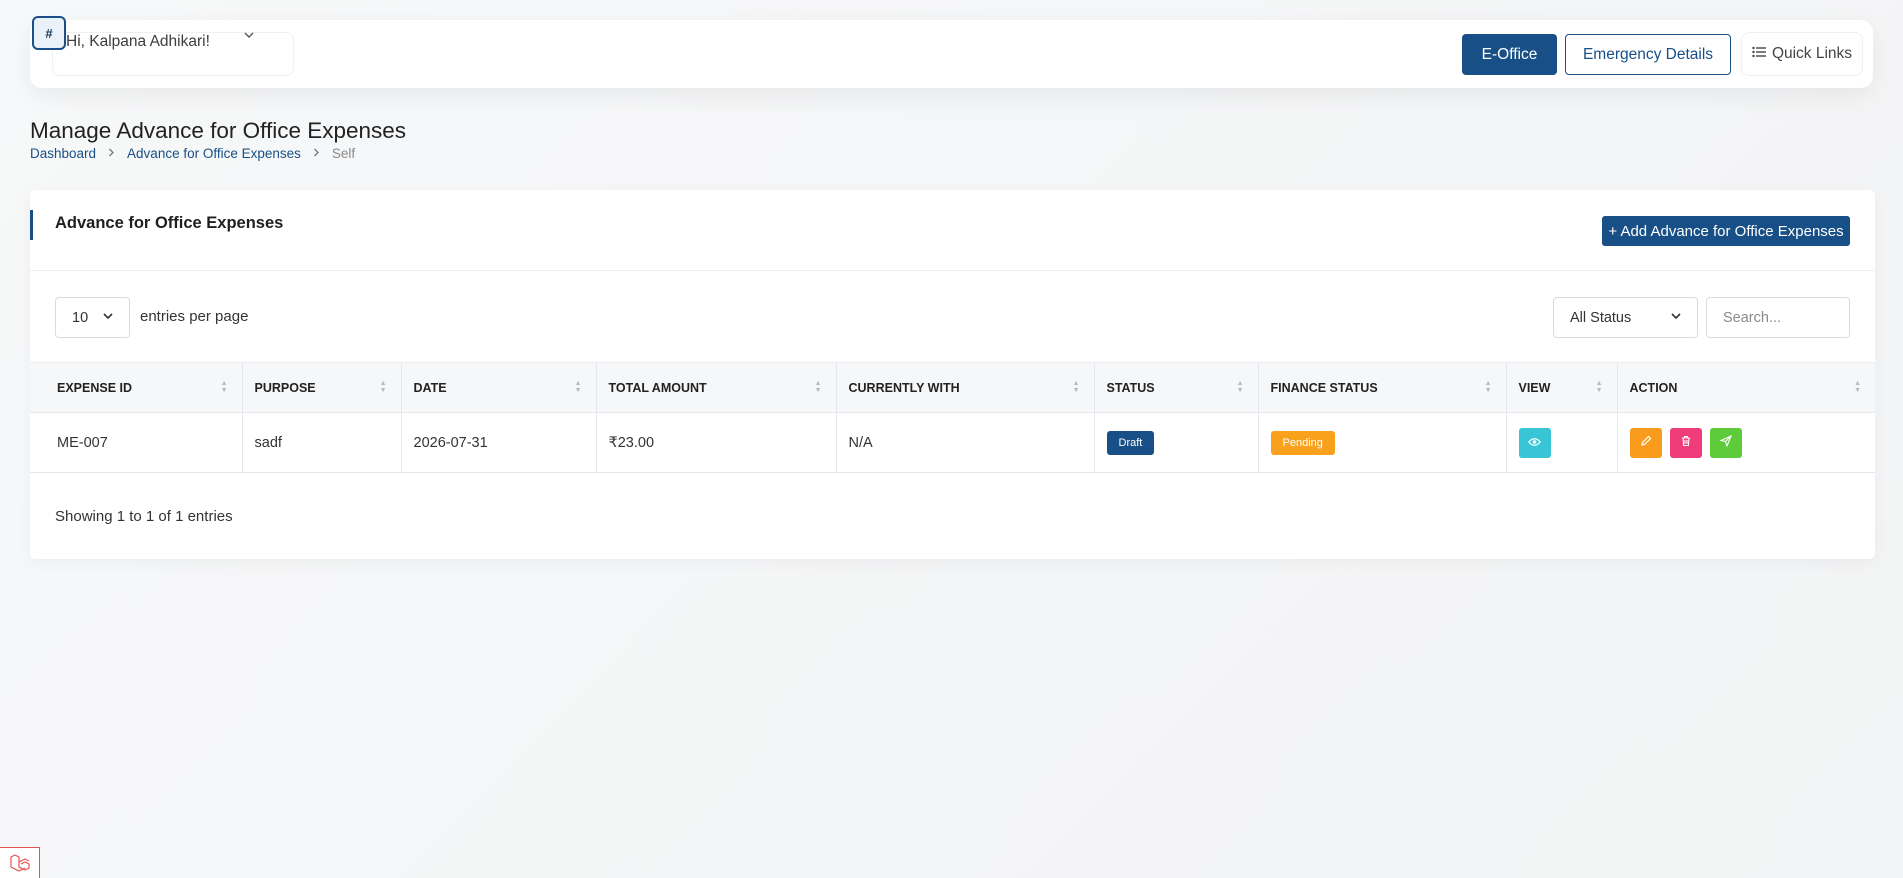  What do you see at coordinates (1302, 442) in the screenshot?
I see `finance-status-badge: Pending` at bounding box center [1302, 442].